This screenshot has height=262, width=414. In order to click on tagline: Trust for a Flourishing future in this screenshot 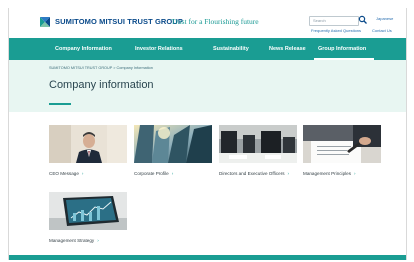, I will do `click(215, 21)`.